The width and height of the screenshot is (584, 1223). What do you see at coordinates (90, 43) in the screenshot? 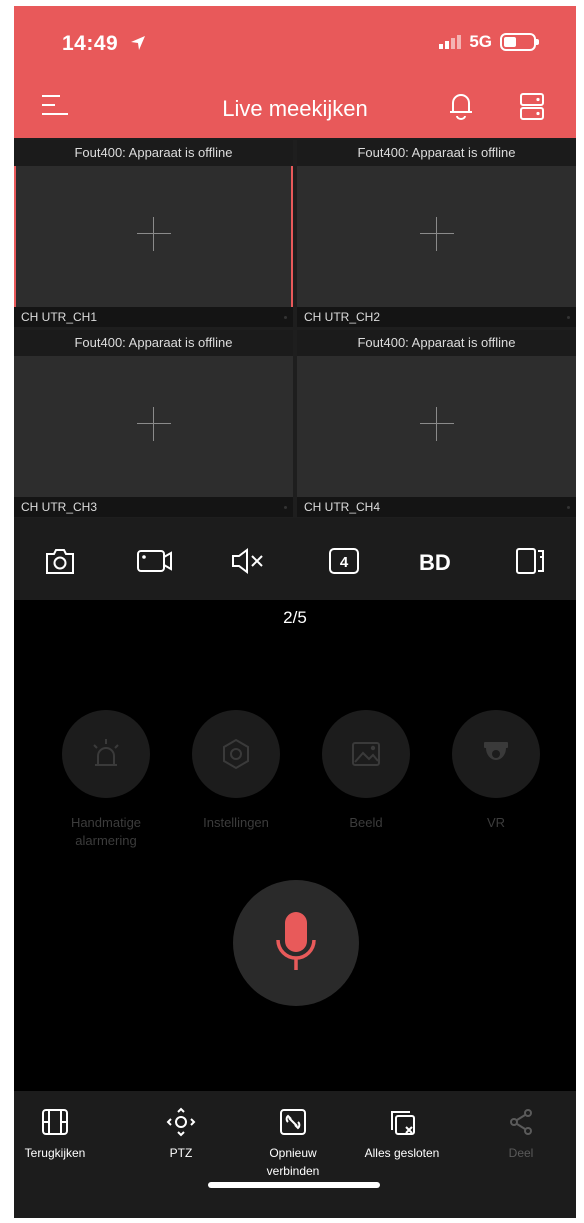
I see `clock: 14:49` at bounding box center [90, 43].